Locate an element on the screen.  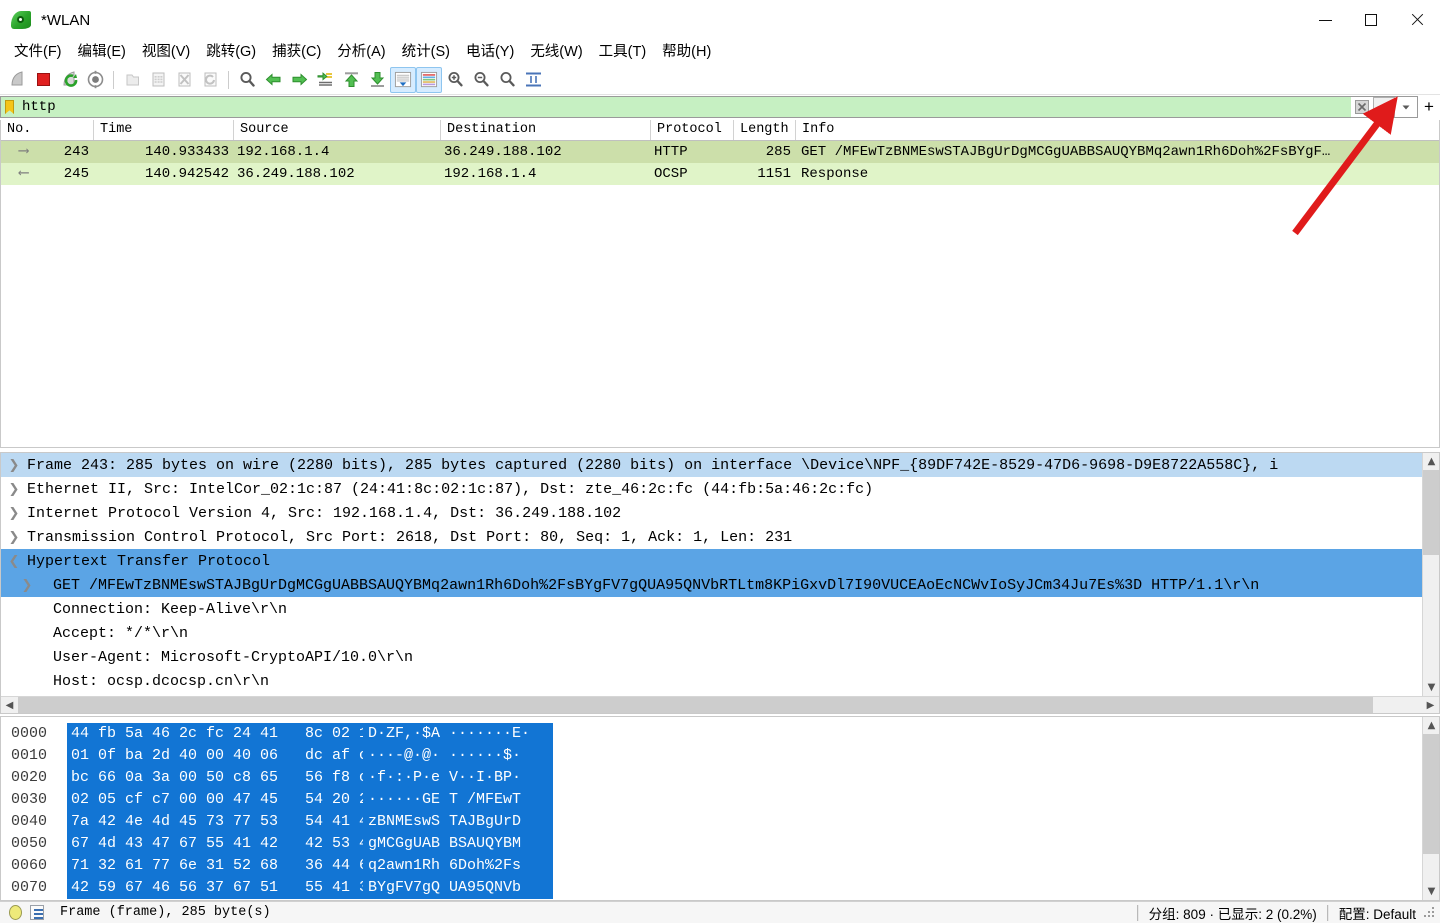
go-to-first-icon is located at coordinates (351, 80).